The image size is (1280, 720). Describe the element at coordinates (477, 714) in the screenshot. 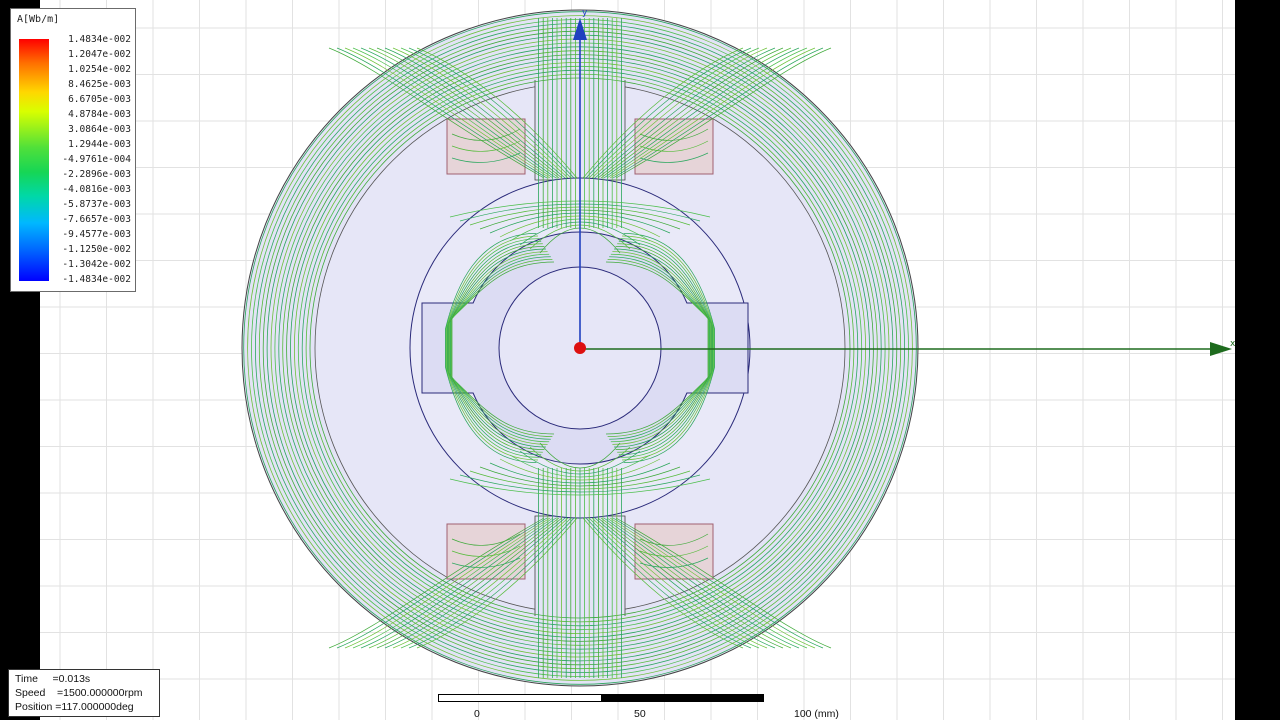

I see `scale-label-0: 0` at that location.